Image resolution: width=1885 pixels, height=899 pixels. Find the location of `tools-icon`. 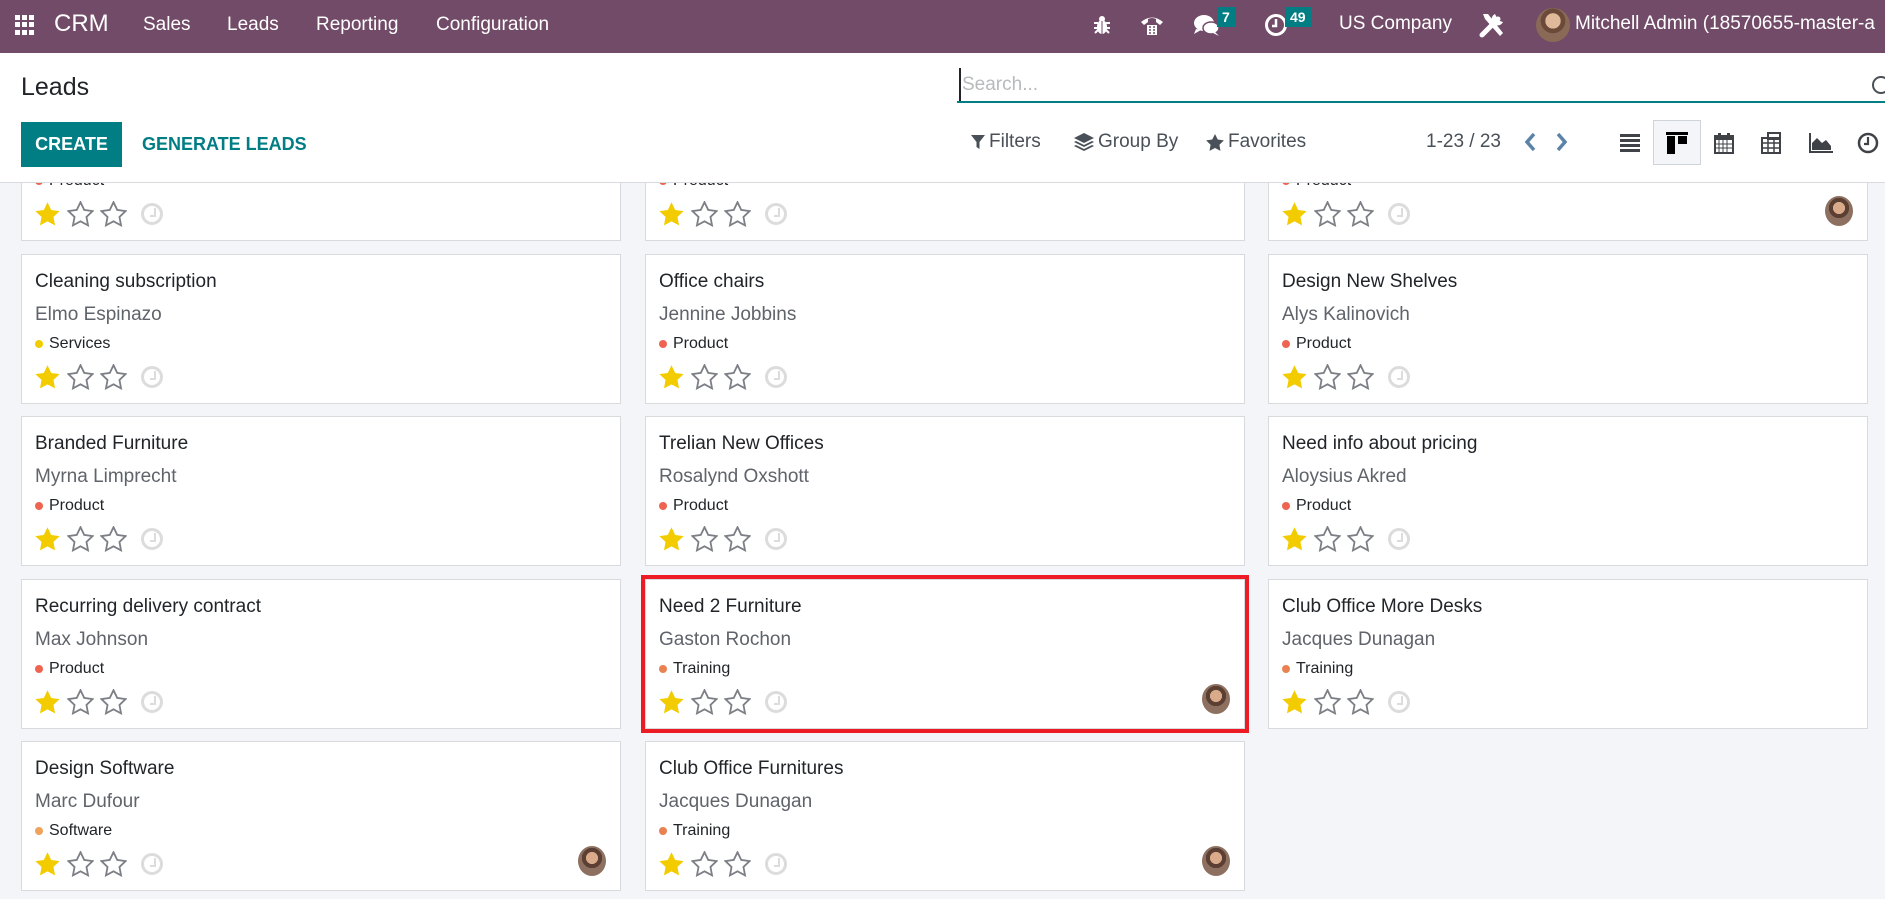

tools-icon is located at coordinates (1493, 25).